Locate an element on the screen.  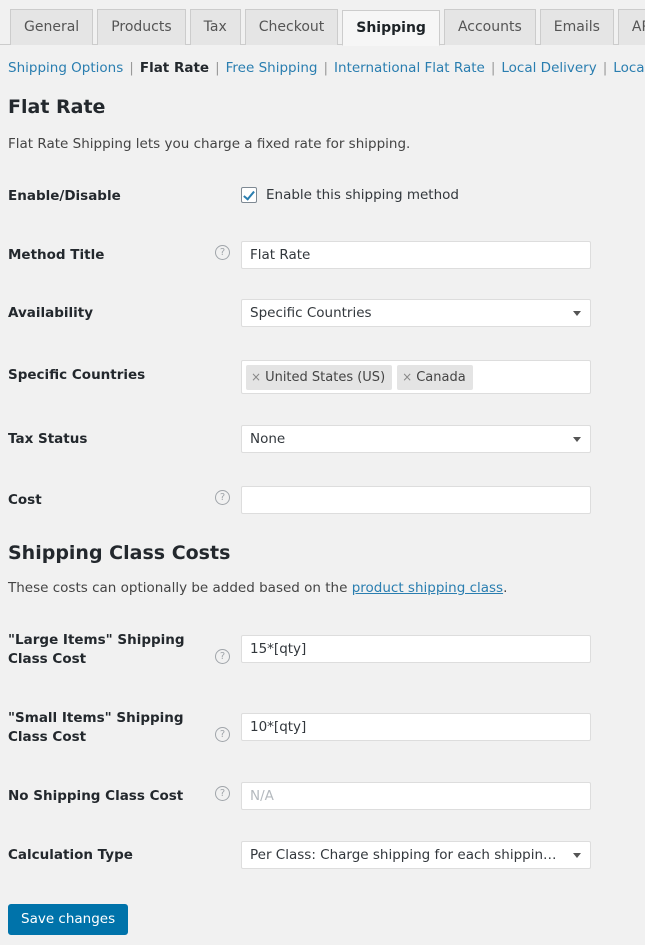
subnav-item-shipping-options: Shipping Options is located at coordinates (65, 68).